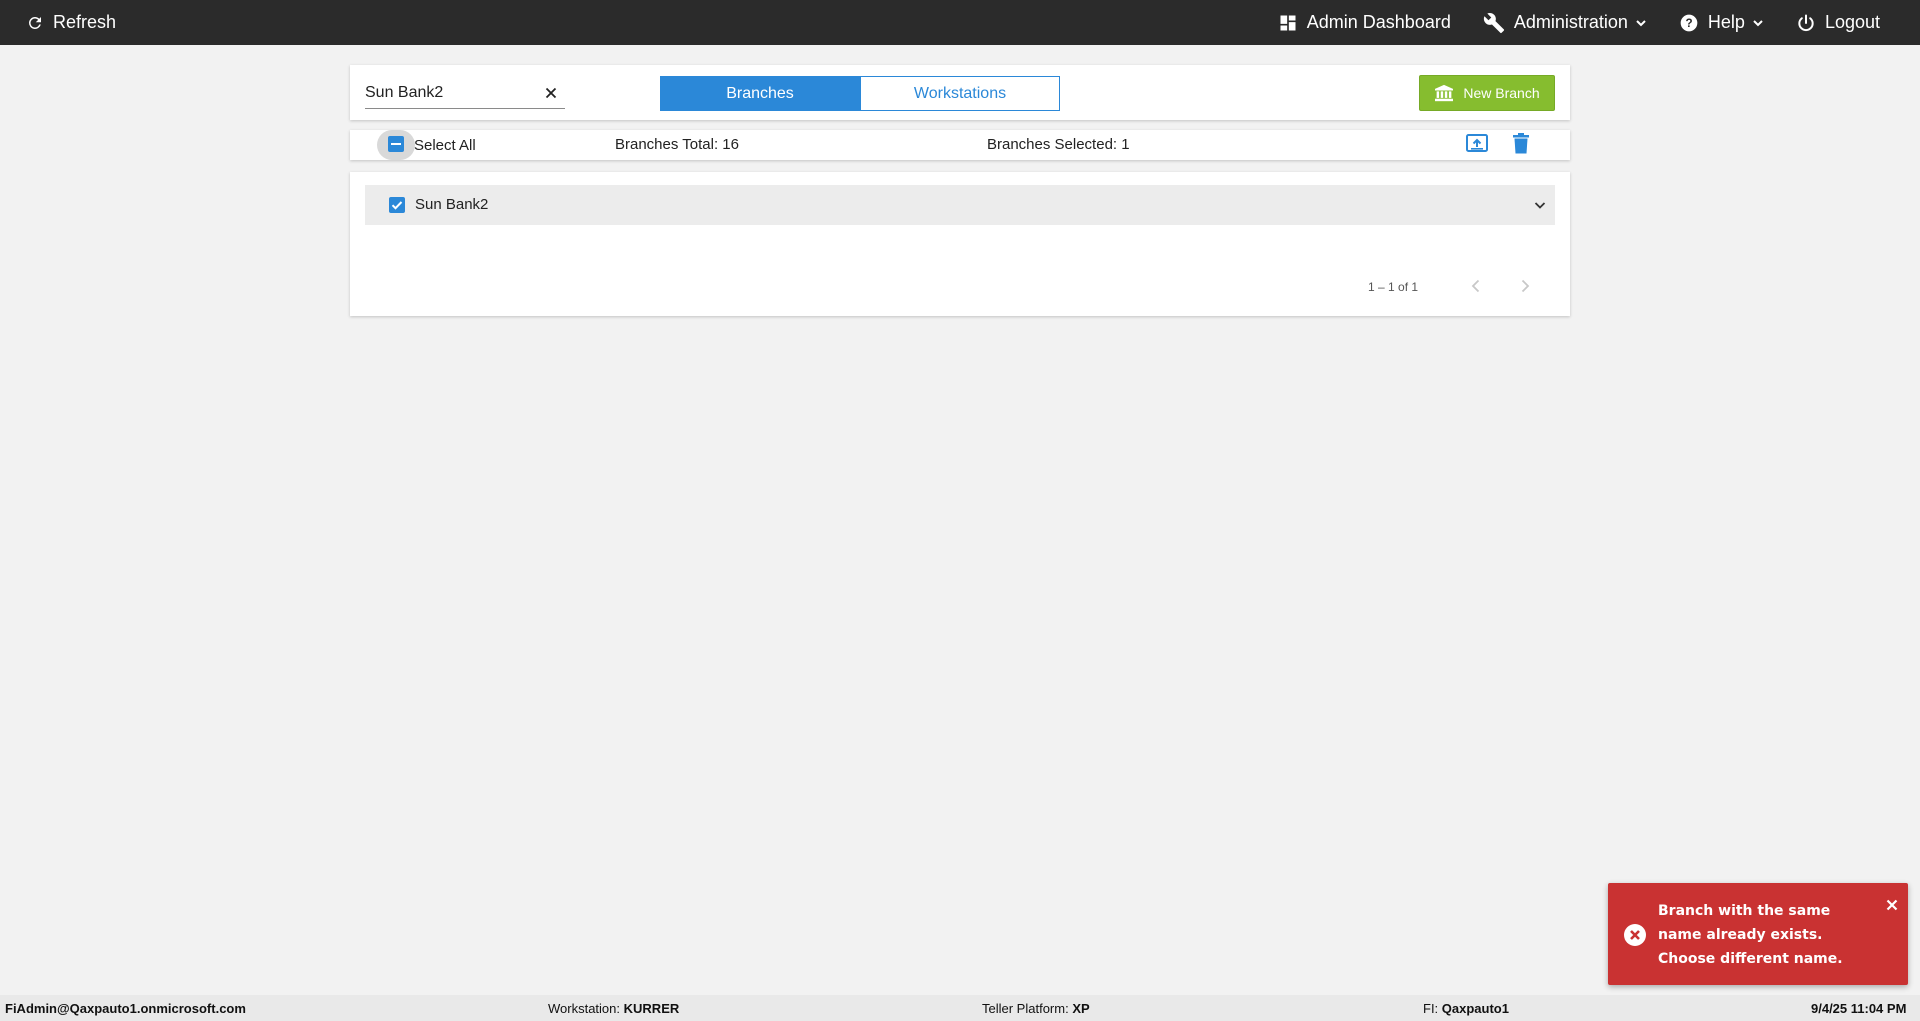 This screenshot has height=1021, width=1920. I want to click on workstation-value: KURRER, so click(651, 1008).